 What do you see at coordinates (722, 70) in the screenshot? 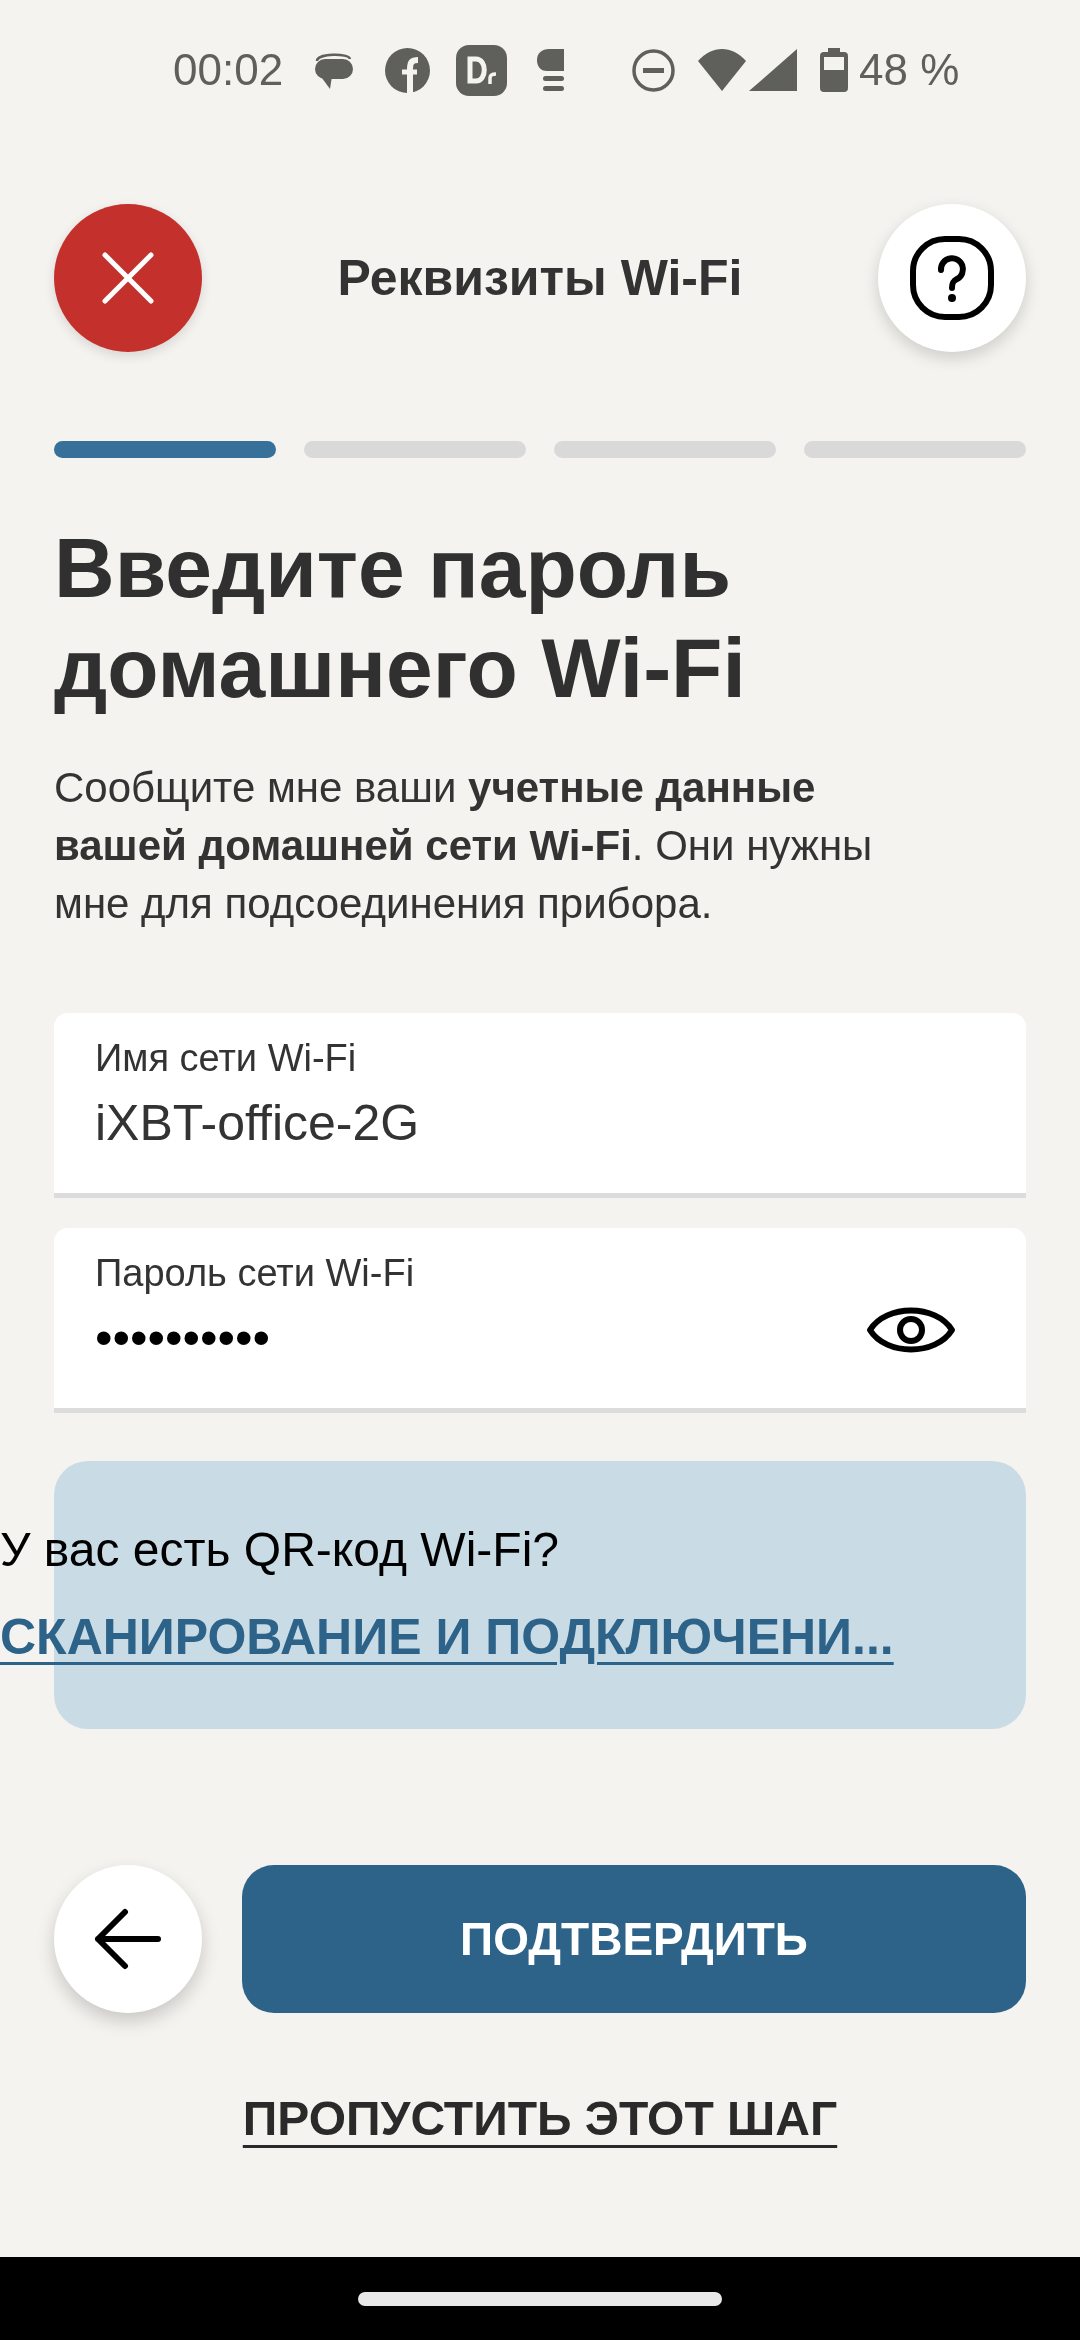
I see `wifi-icon` at bounding box center [722, 70].